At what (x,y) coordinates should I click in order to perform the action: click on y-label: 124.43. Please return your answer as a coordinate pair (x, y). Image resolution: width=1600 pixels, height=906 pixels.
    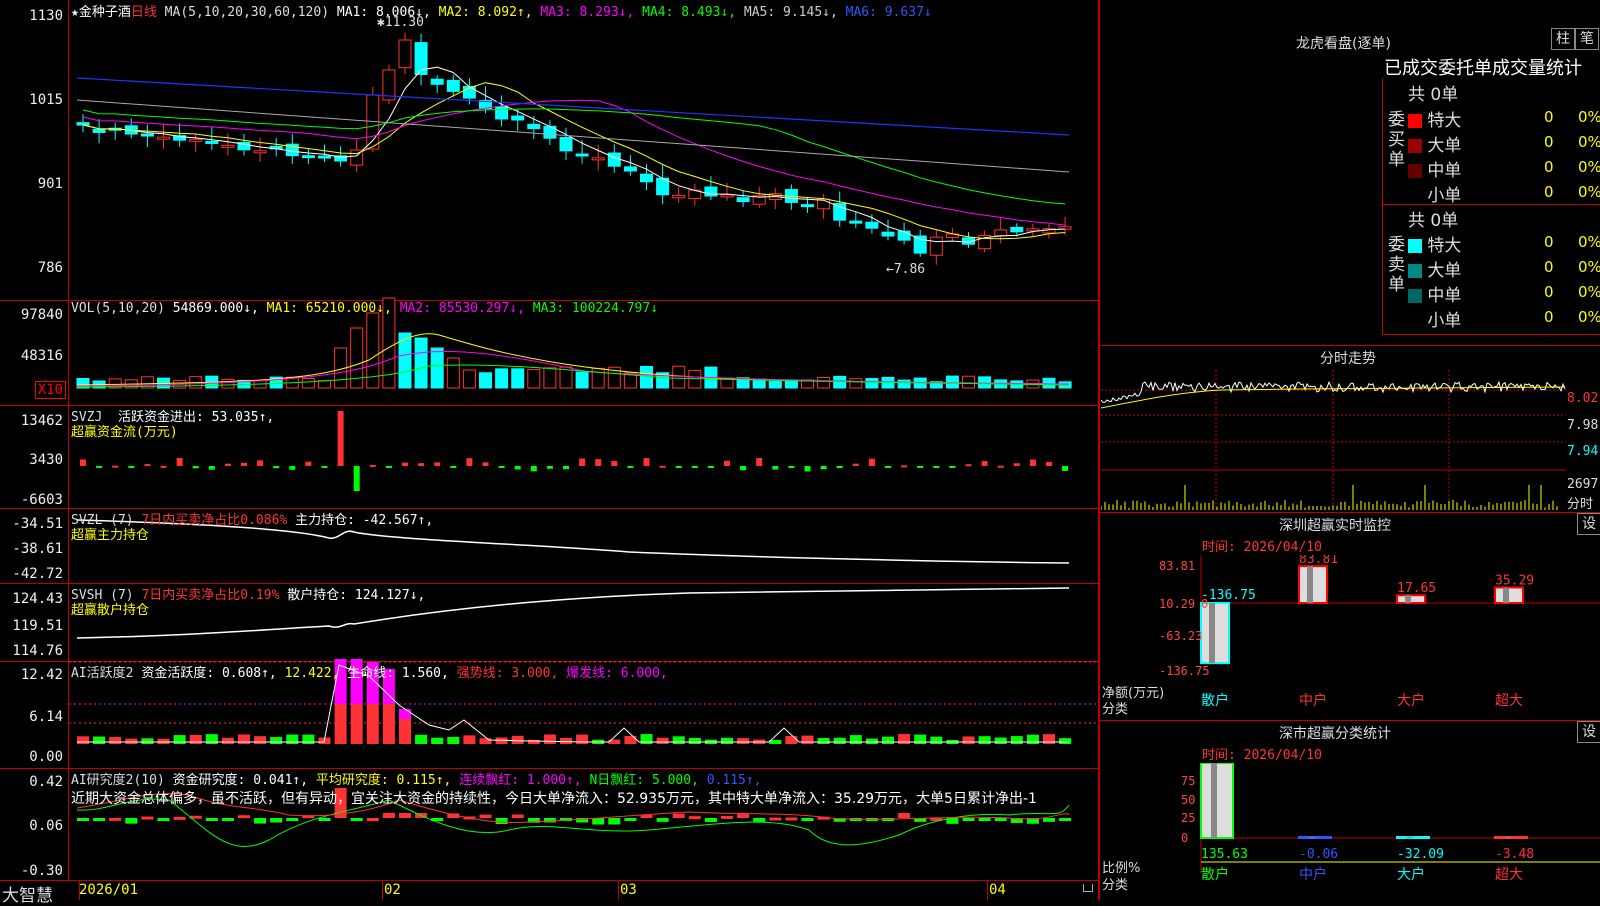
    Looking at the image, I should click on (37, 599).